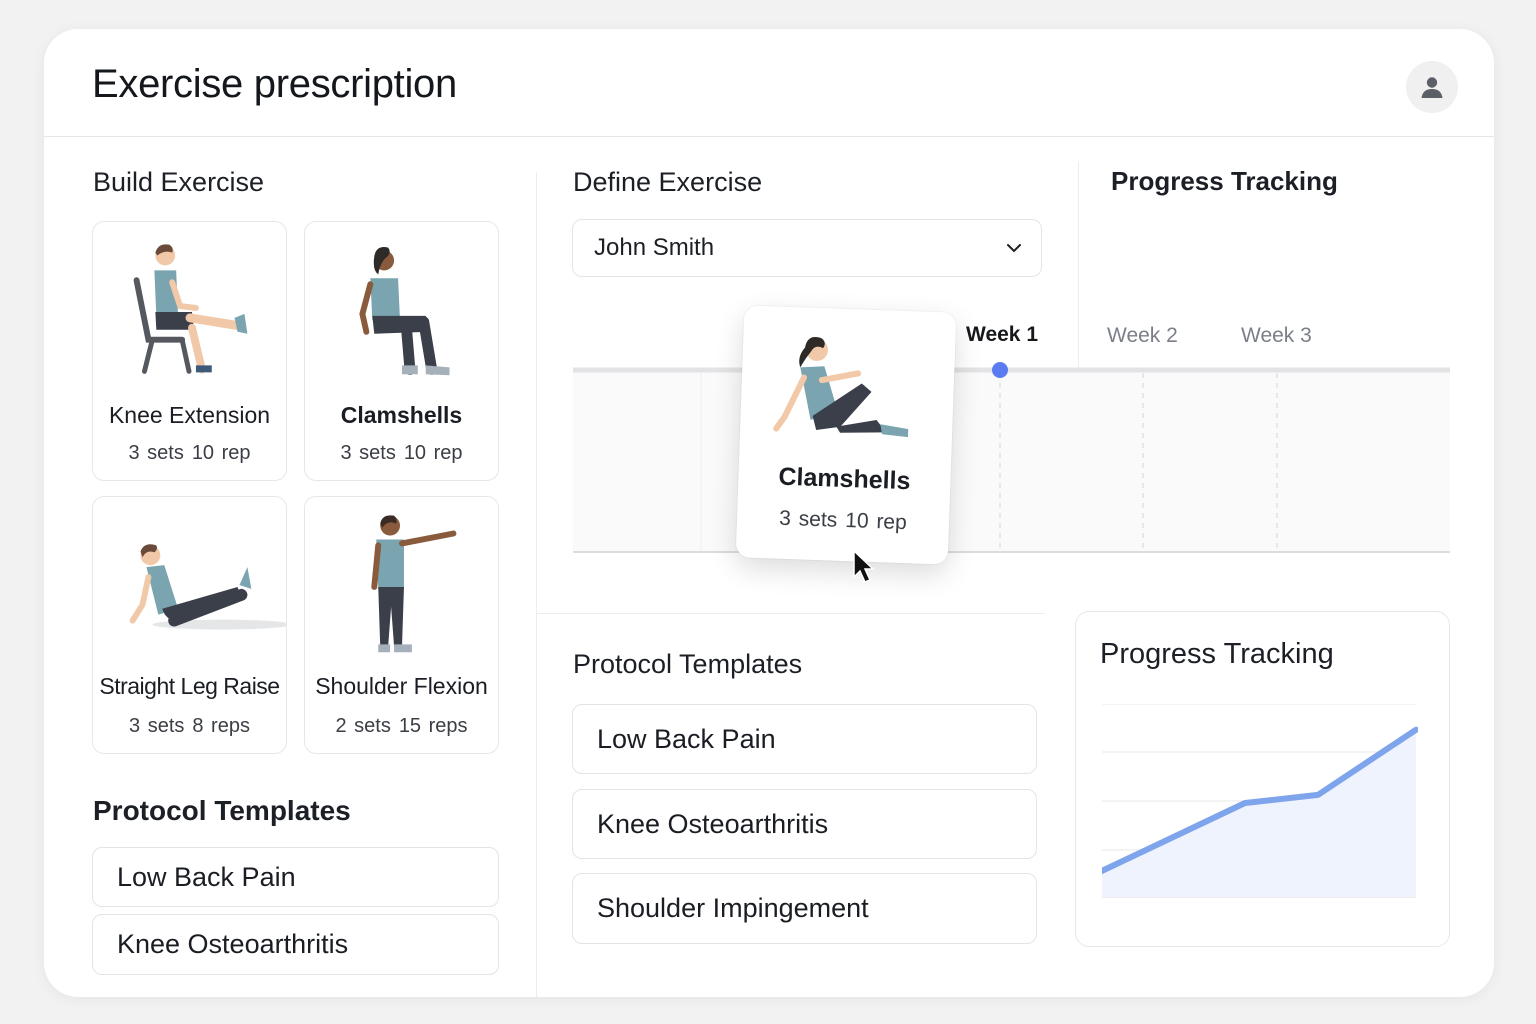 Image resolution: width=1536 pixels, height=1024 pixels. Describe the element at coordinates (401, 686) in the screenshot. I see `exercise-name: Shoulder Flexion` at that location.